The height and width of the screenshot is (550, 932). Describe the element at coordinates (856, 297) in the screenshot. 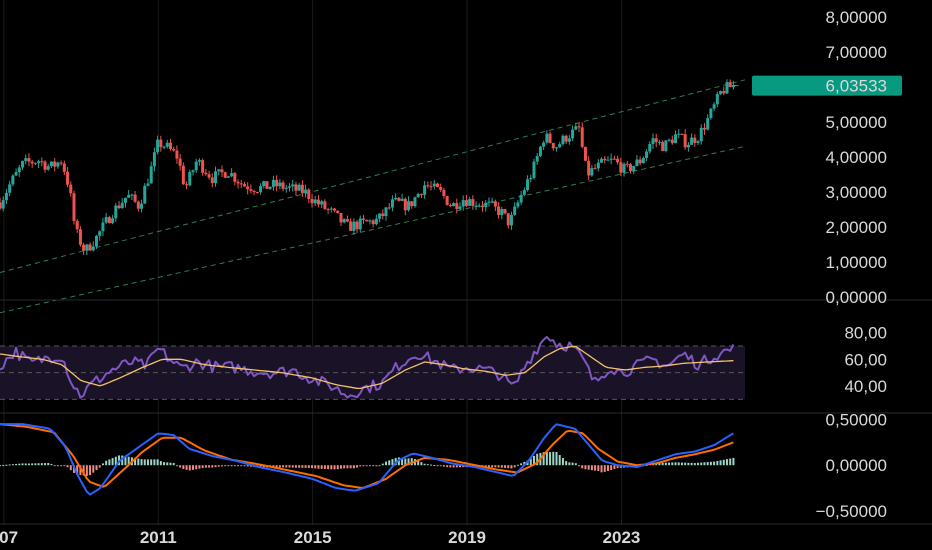

I see `price-axis-tick: 0,00000` at that location.